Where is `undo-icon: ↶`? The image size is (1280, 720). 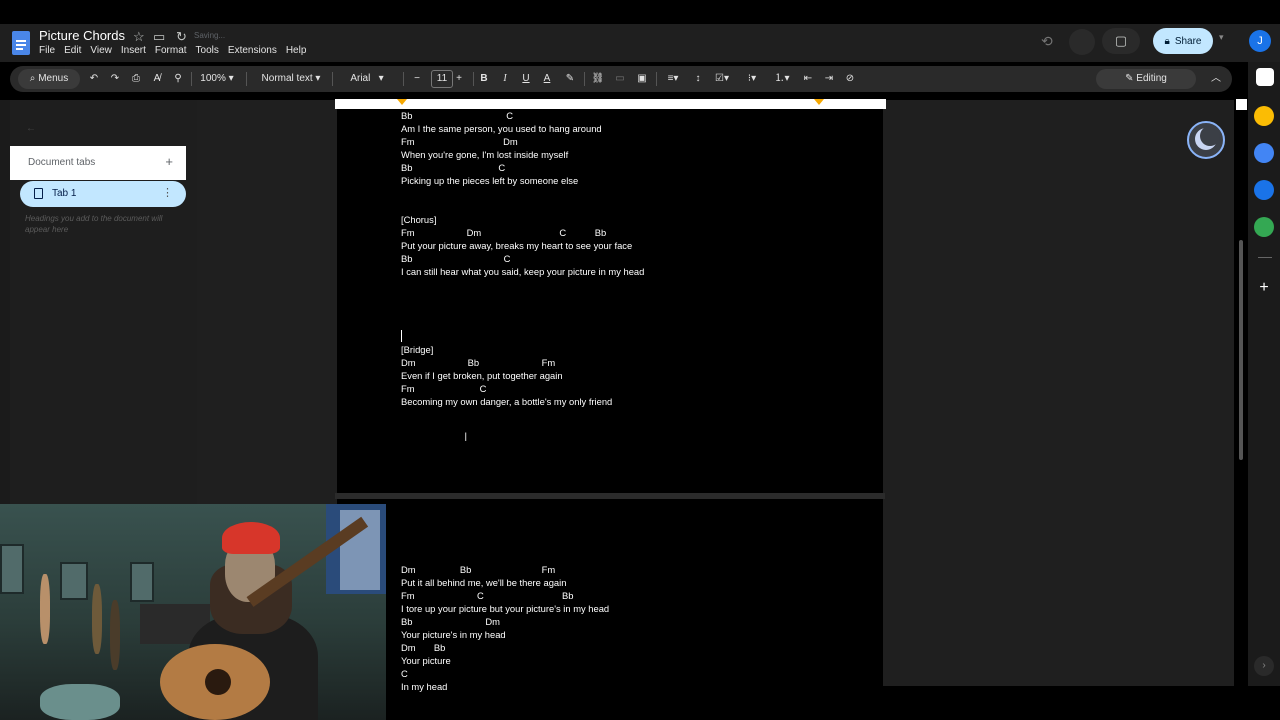 undo-icon: ↶ is located at coordinates (94, 79).